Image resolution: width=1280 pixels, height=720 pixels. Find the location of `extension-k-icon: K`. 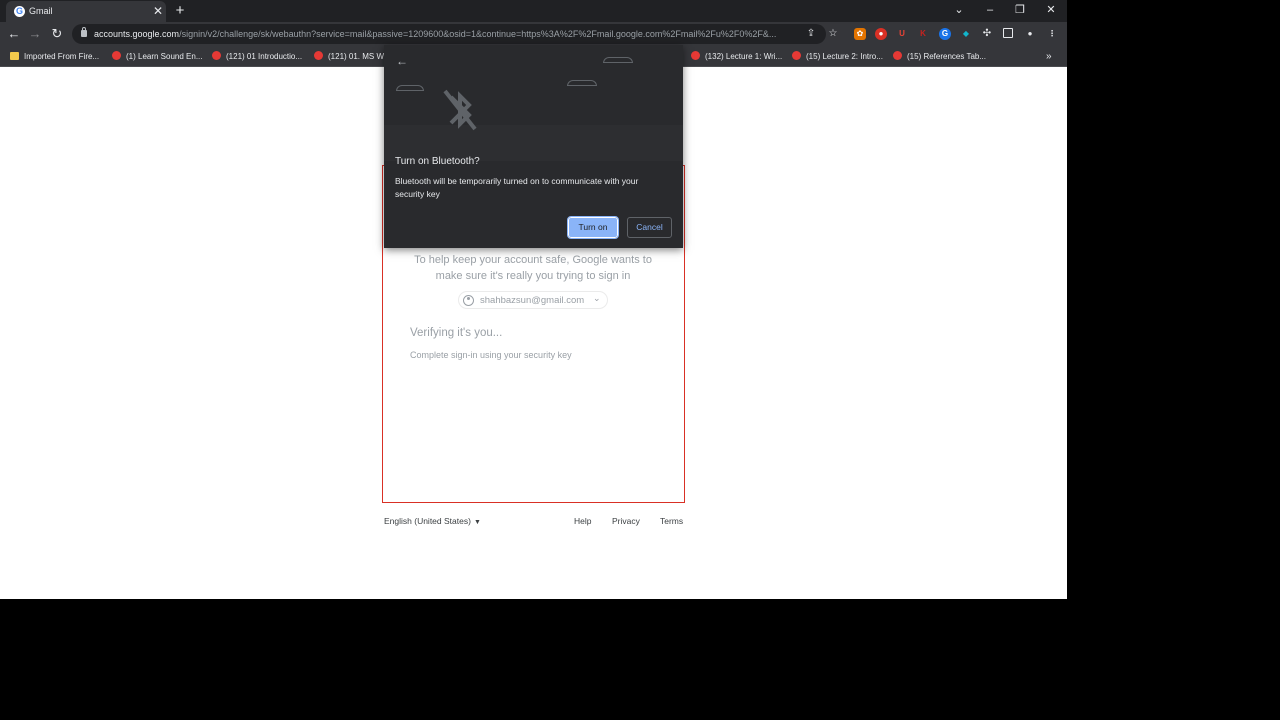

extension-k-icon: K is located at coordinates (923, 34).